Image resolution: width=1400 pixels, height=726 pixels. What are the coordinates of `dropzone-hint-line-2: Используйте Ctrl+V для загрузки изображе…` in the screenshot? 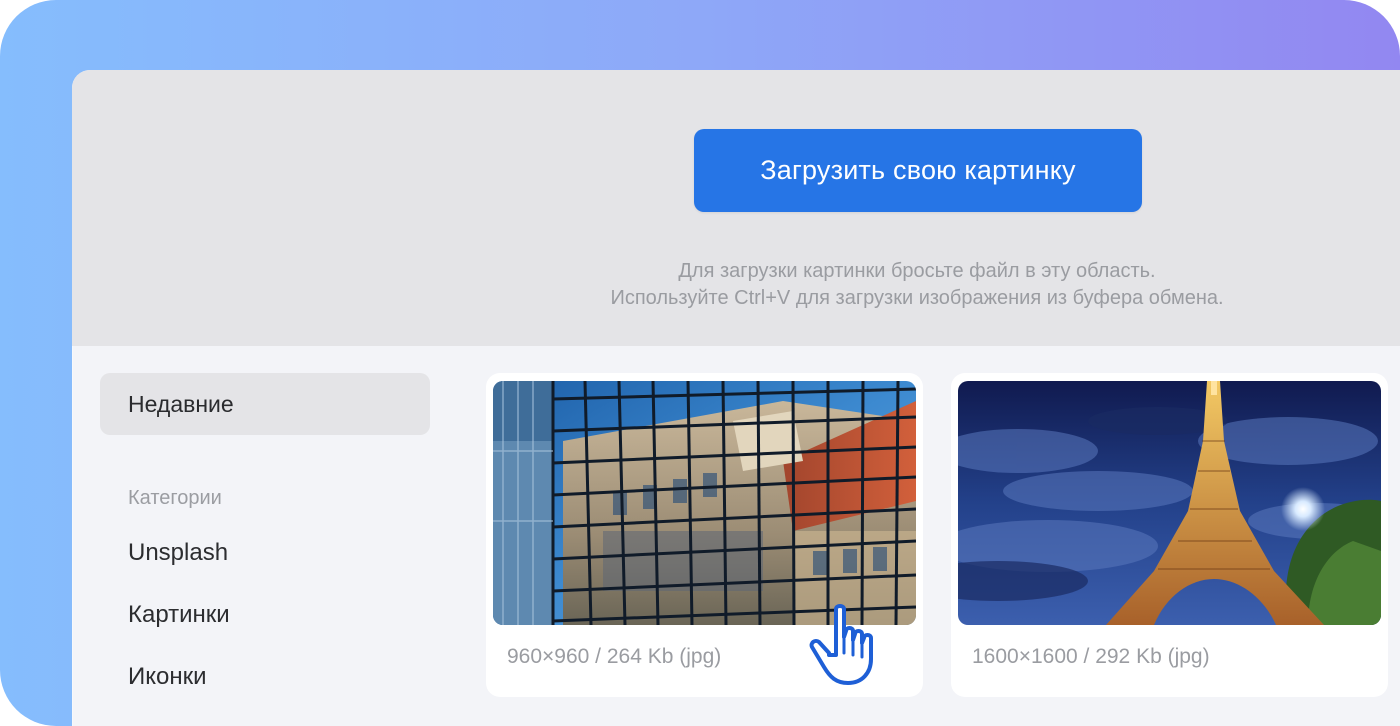 It's located at (917, 298).